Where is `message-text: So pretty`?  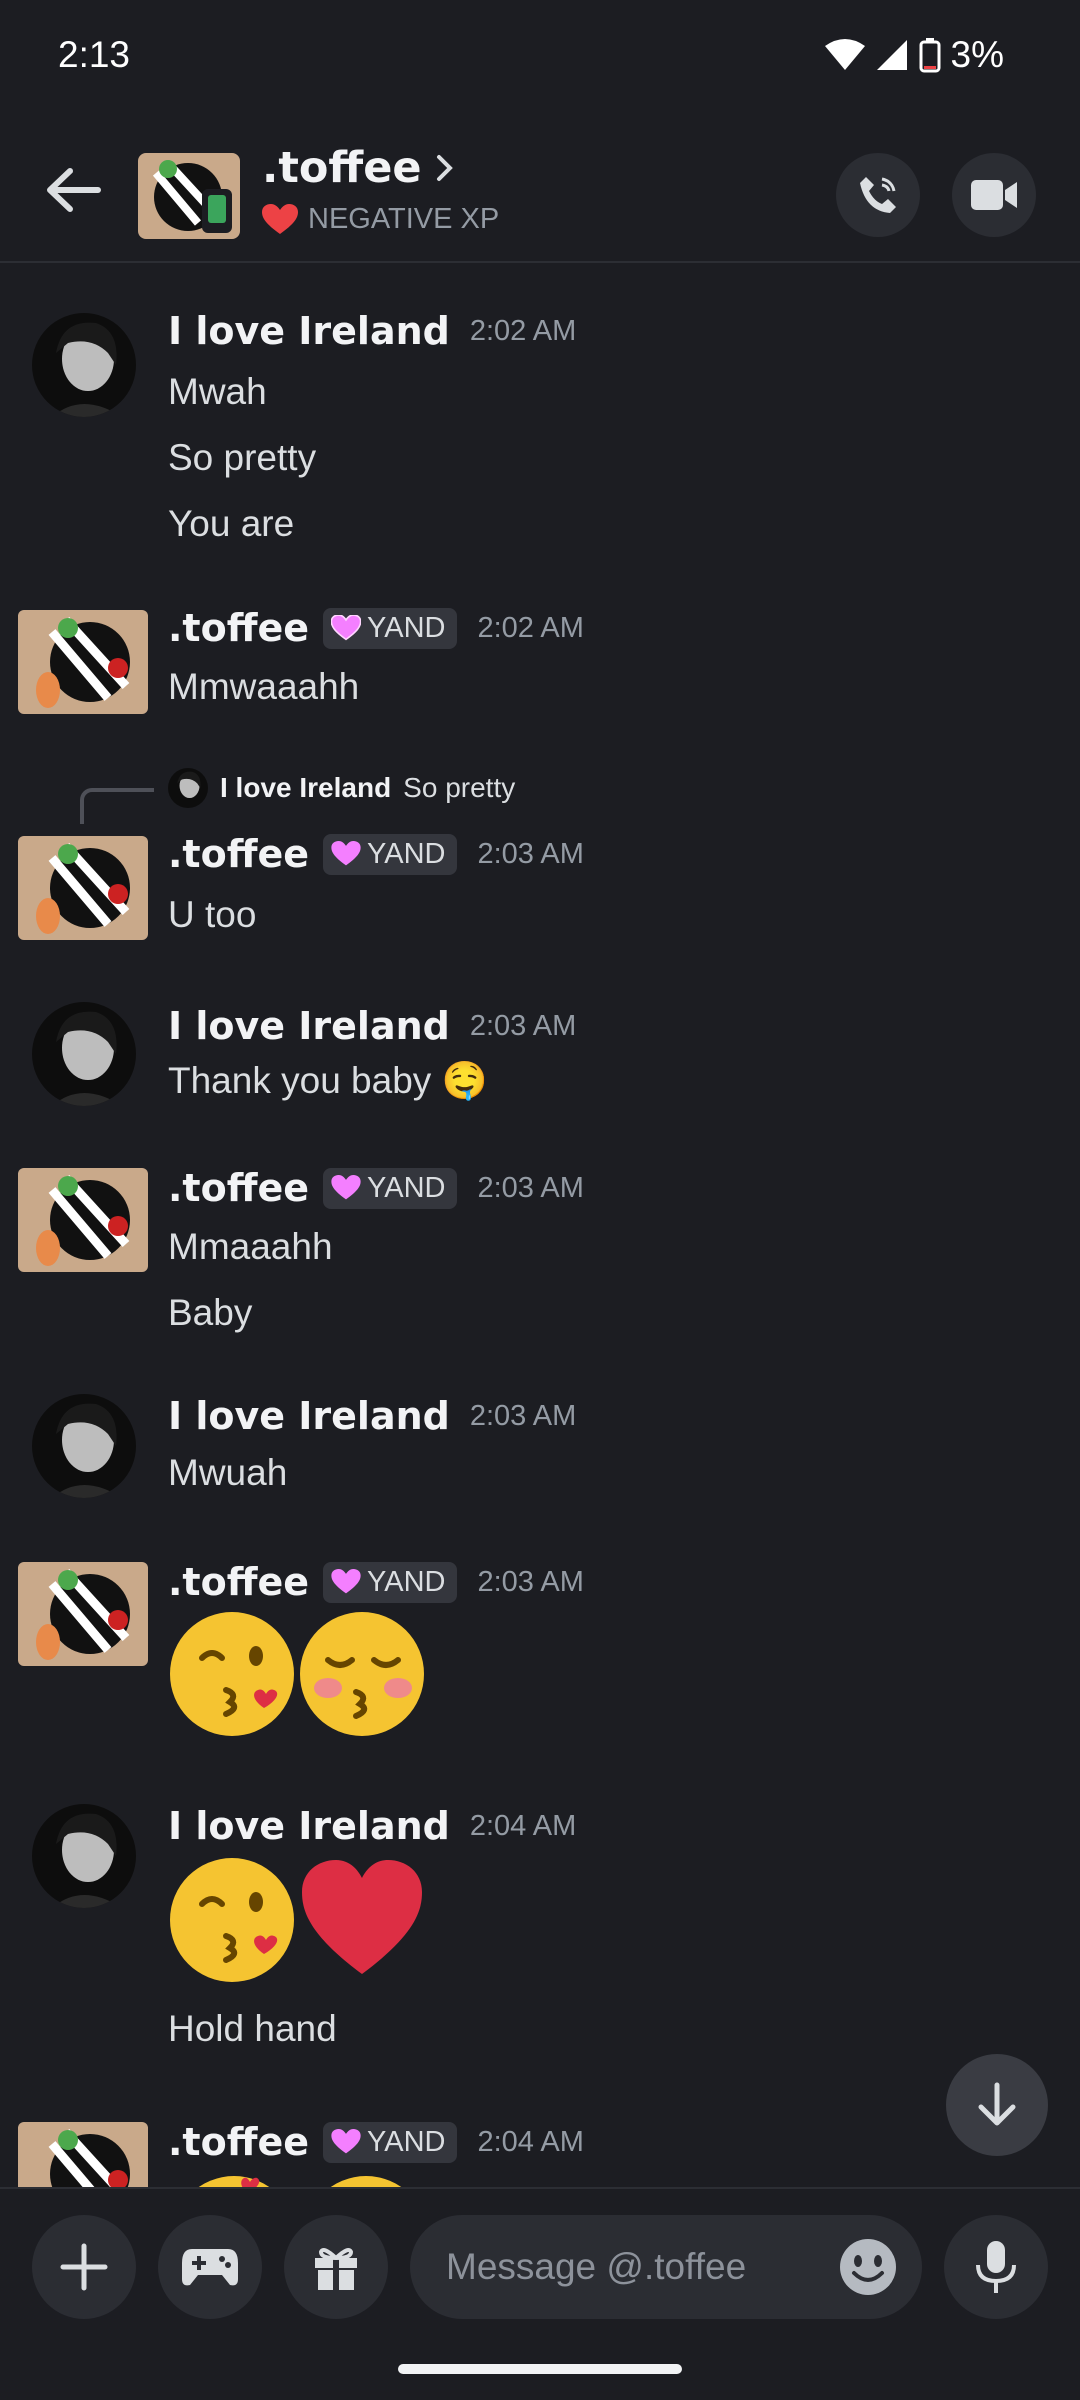 message-text: So pretty is located at coordinates (242, 458).